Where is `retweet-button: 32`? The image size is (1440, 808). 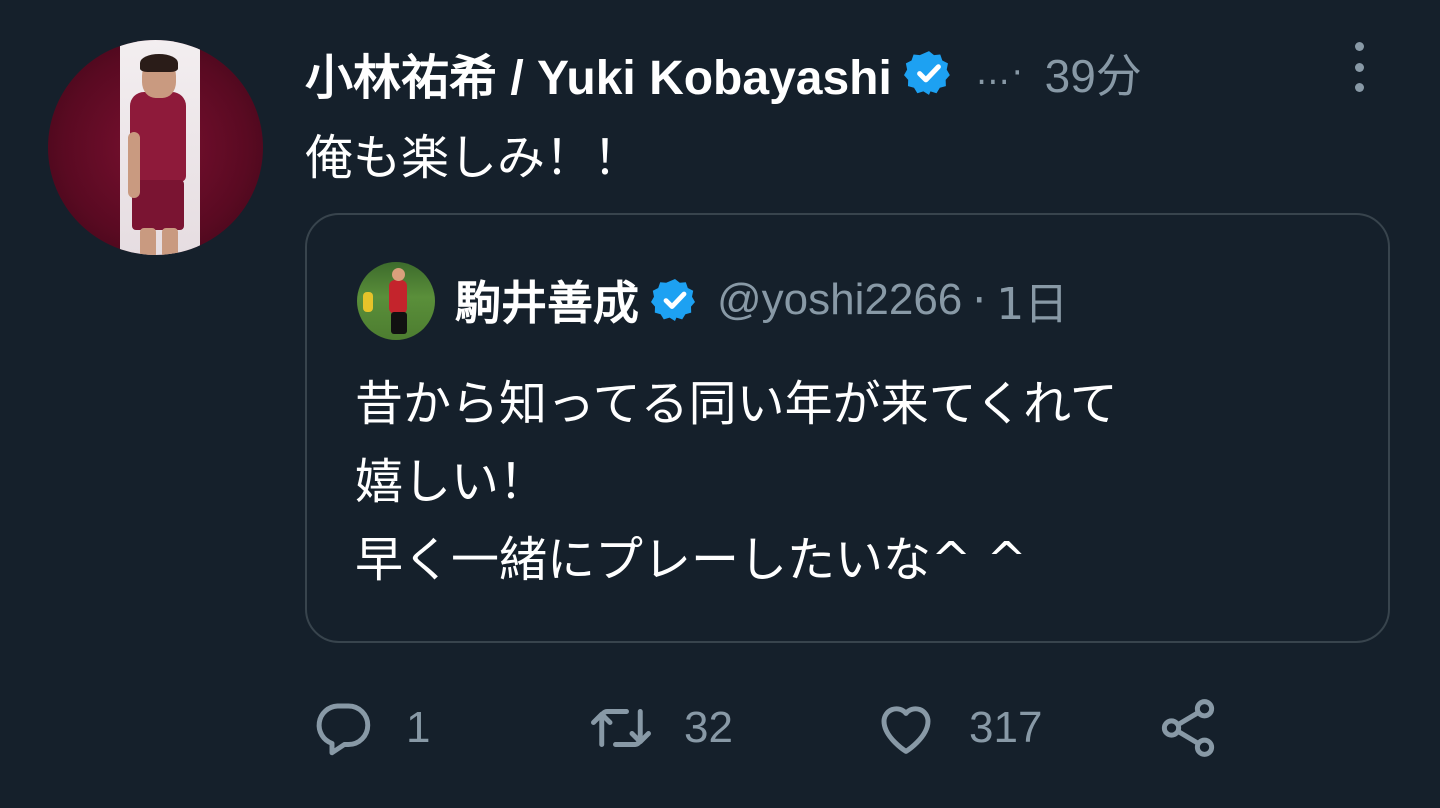
retweet-button: 32 is located at coordinates (660, 728).